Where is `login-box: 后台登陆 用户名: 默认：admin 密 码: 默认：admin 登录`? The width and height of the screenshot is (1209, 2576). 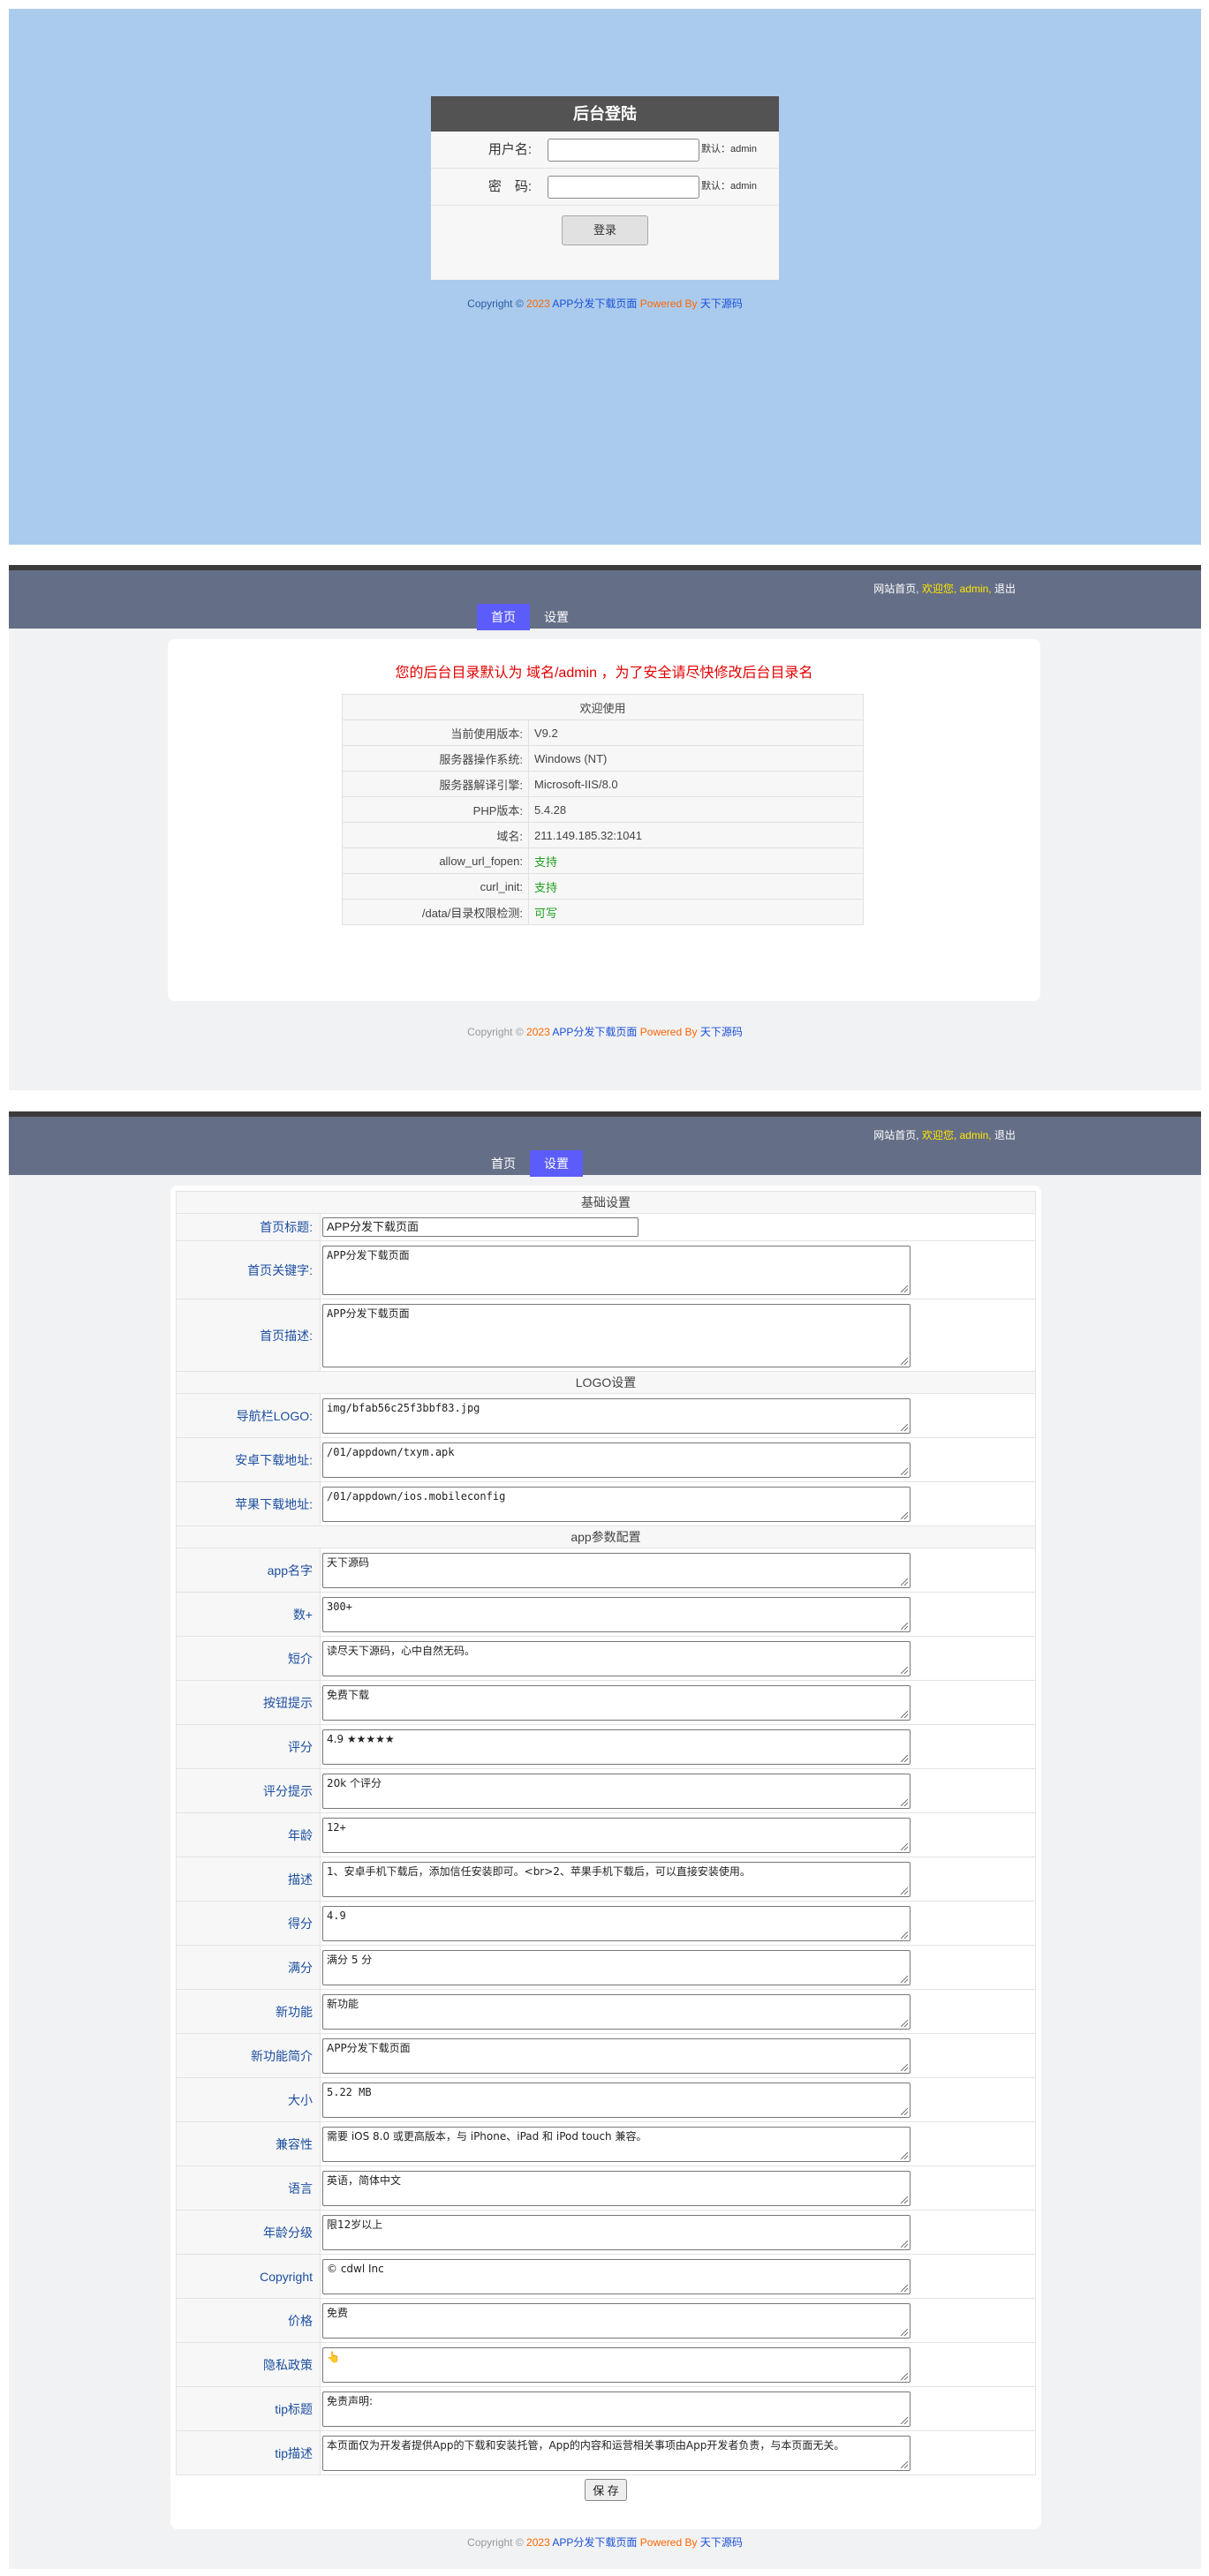
login-box: 后台登陆 用户名: 默认：admin 密 码: 默认：admin 登录 is located at coordinates (605, 188).